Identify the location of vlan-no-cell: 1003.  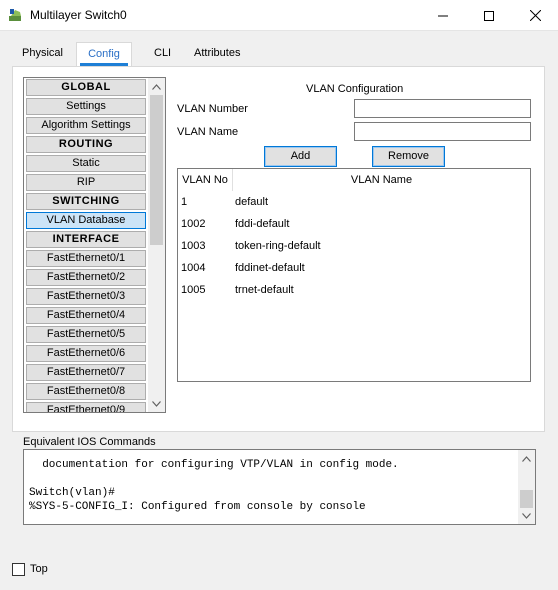
(193, 246).